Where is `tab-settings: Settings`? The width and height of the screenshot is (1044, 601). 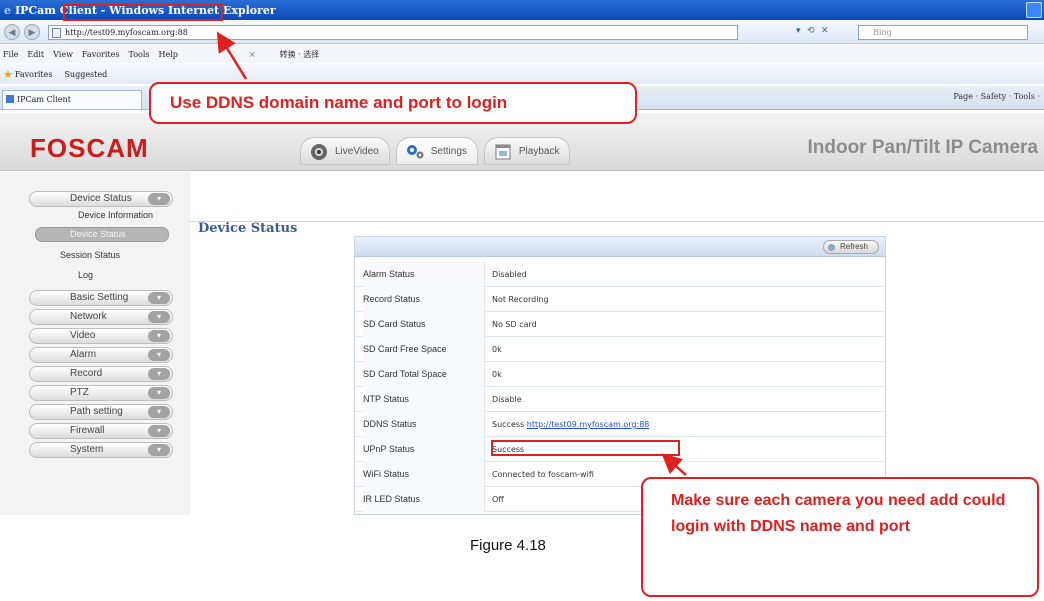
tab-settings: Settings is located at coordinates (436, 151).